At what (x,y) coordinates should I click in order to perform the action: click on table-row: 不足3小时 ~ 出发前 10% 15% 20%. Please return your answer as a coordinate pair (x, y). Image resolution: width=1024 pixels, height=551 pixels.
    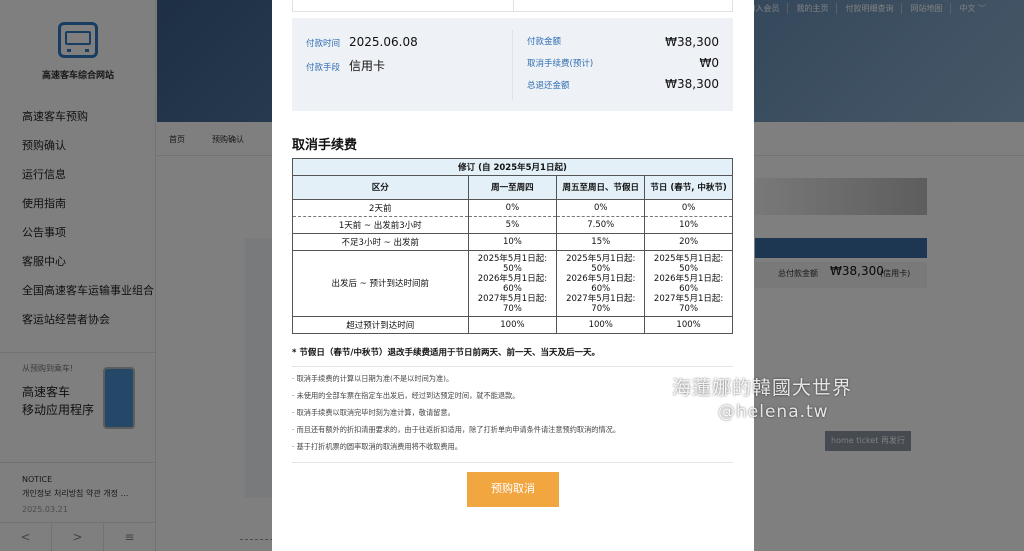
    Looking at the image, I should click on (512, 242).